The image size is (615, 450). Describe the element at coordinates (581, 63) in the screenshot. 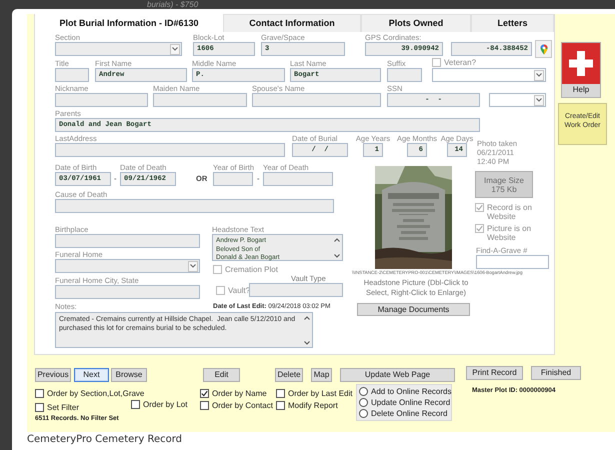

I see `medical-cross-icon` at that location.